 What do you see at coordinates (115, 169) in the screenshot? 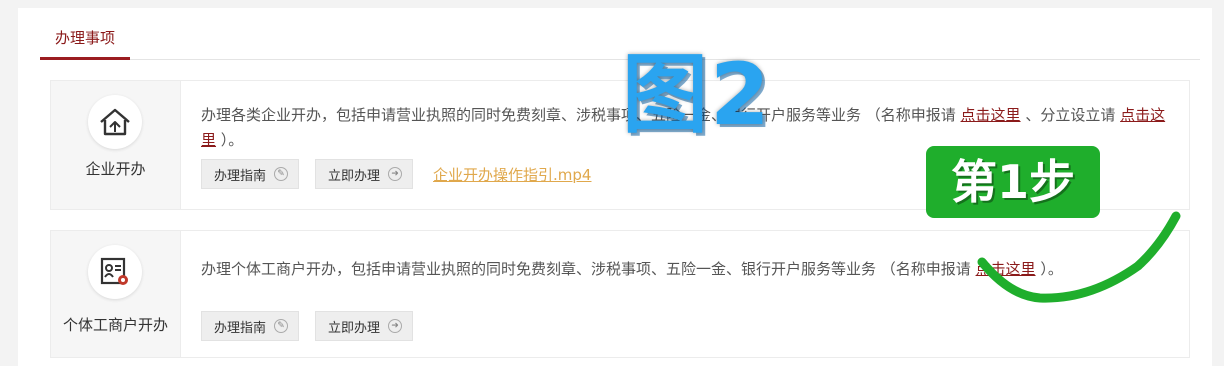
I see `service-title: 企业开办` at bounding box center [115, 169].